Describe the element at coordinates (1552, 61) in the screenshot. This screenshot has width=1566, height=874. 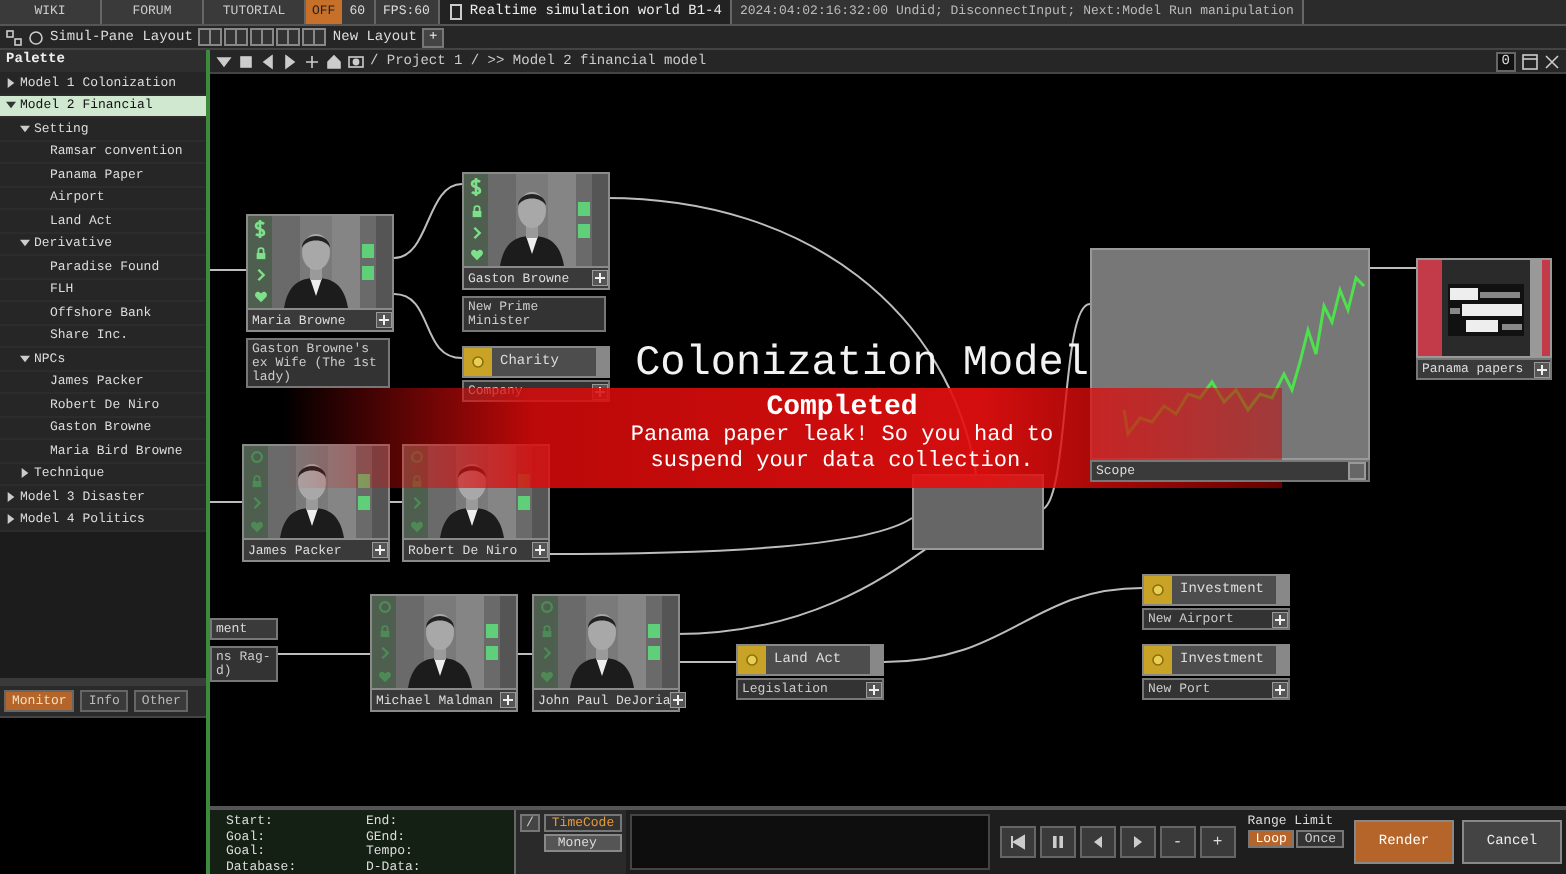
I see `close-icon` at that location.